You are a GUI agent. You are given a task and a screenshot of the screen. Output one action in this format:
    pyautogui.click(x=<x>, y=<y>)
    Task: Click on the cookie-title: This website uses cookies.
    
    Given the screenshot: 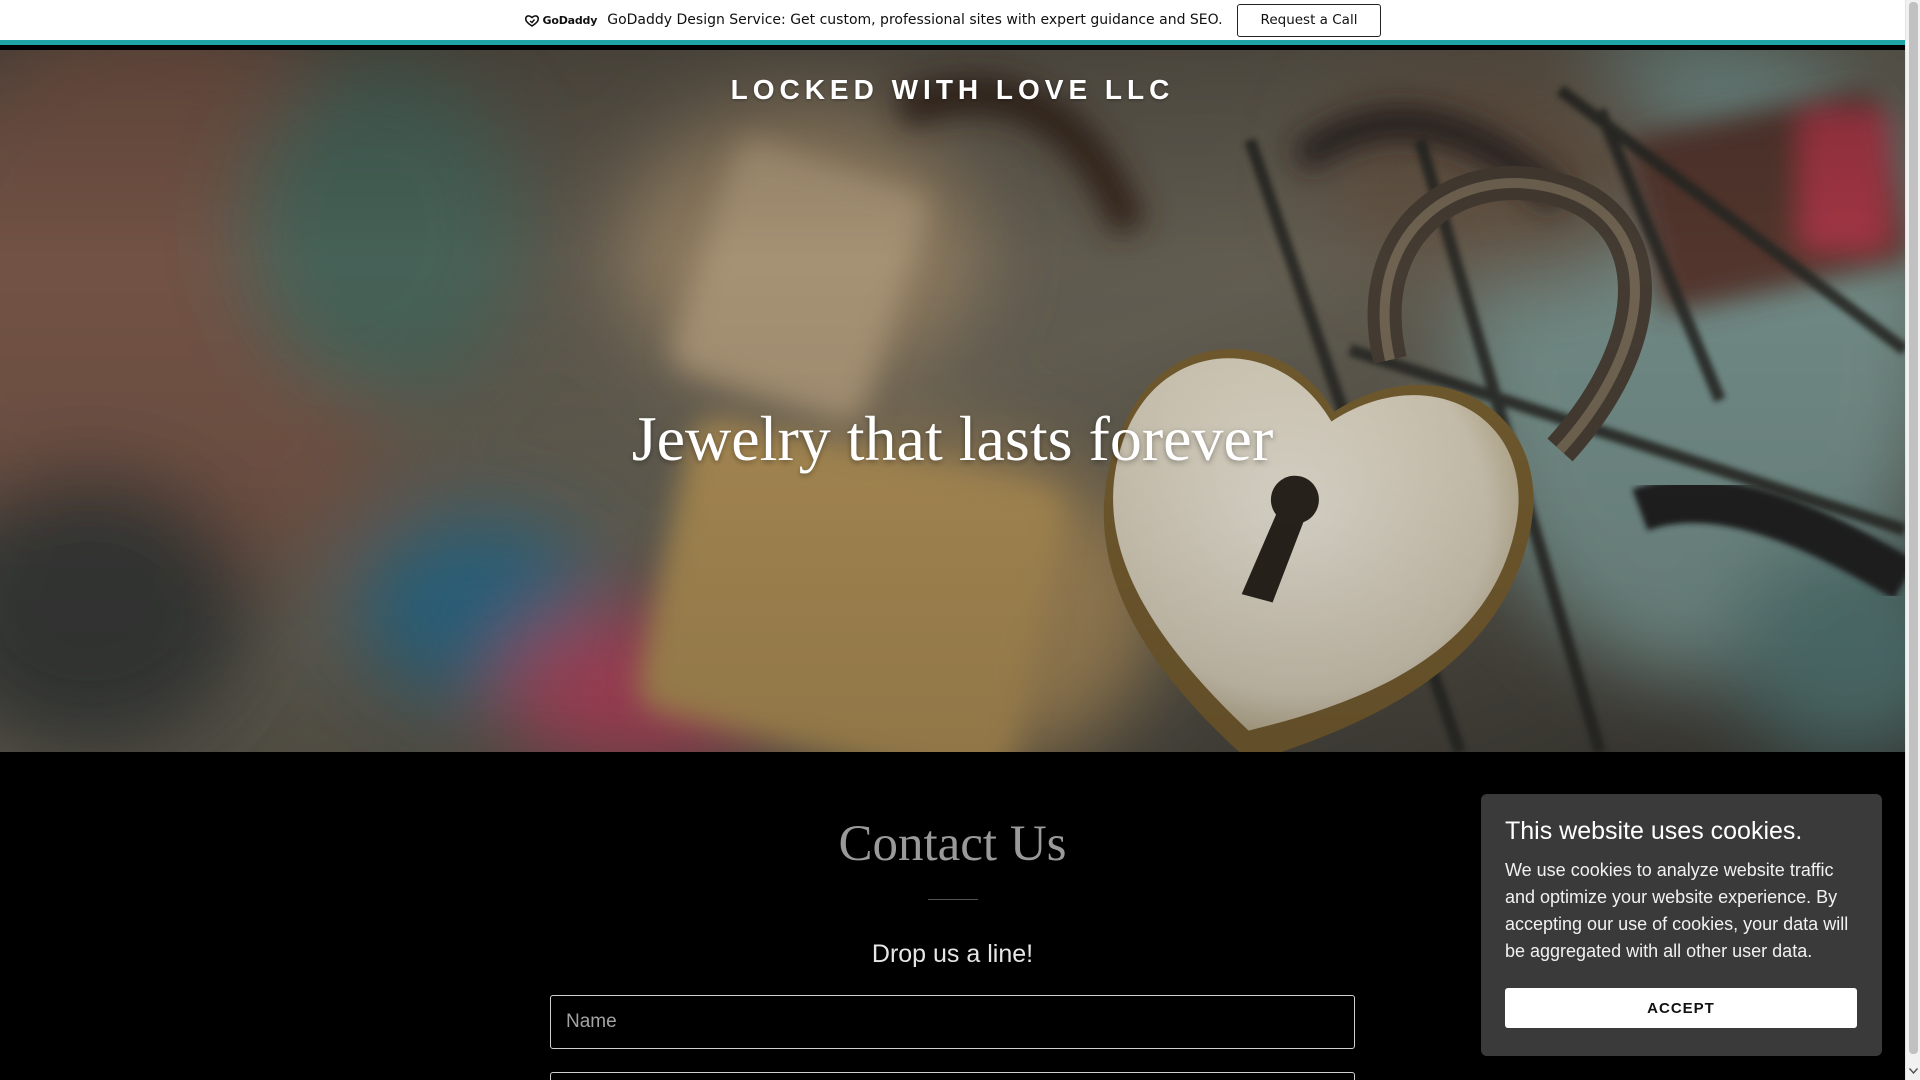 What is the action you would take?
    pyautogui.click(x=1654, y=831)
    